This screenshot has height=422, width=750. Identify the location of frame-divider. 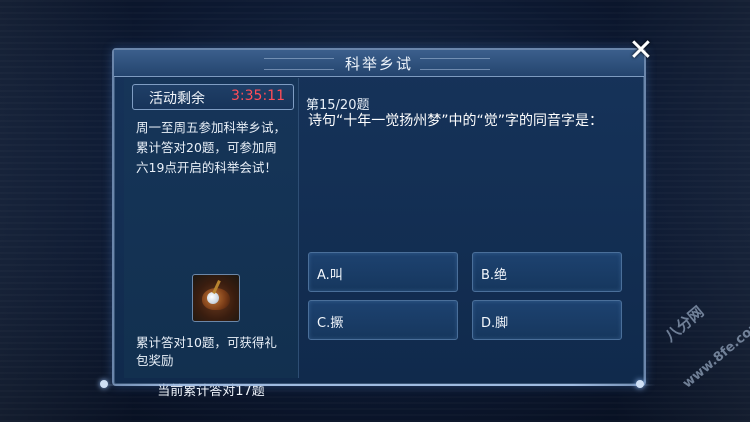
(378, 385).